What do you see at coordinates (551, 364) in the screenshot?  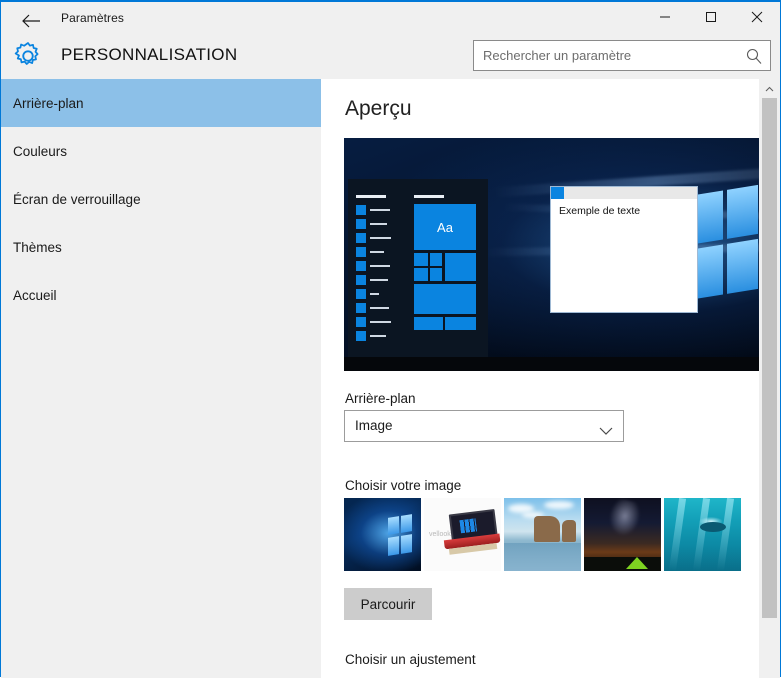 I see `taskbar-preview` at bounding box center [551, 364].